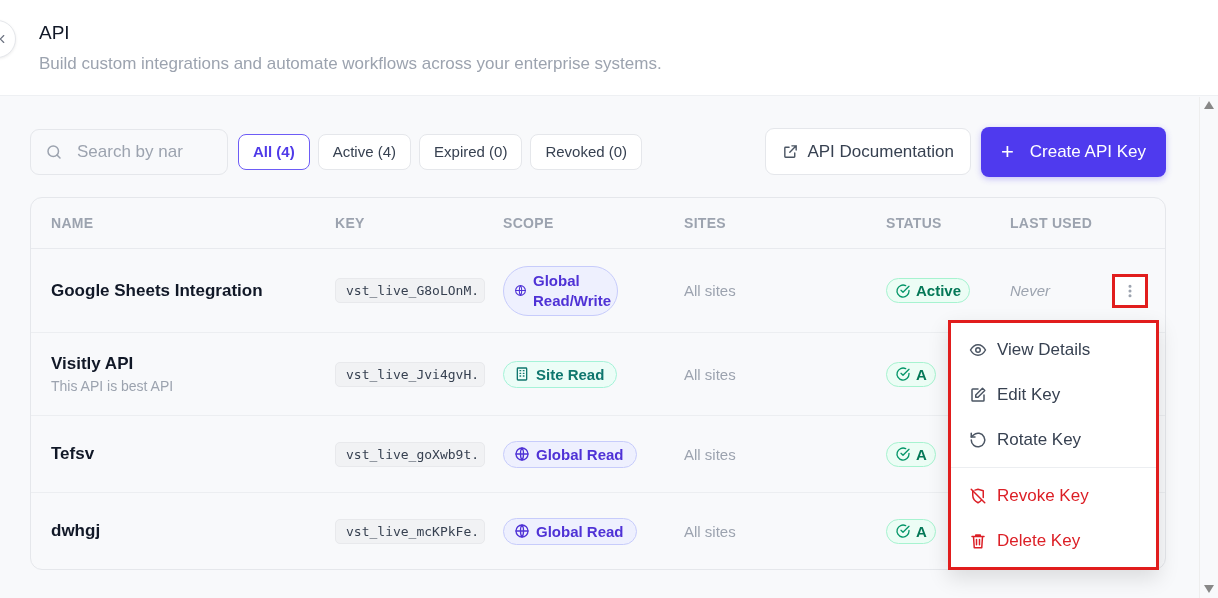  I want to click on last-used-cell: Never, so click(1030, 290).